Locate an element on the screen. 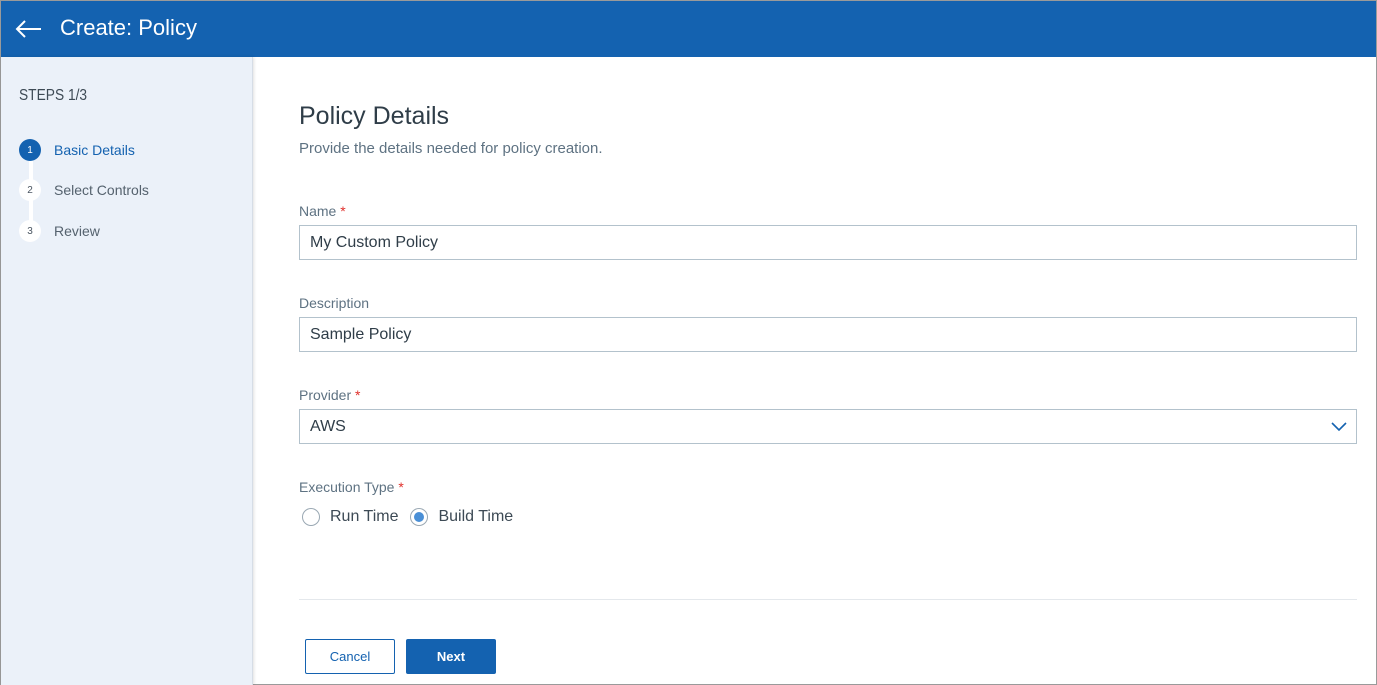 This screenshot has height=685, width=1377. step-label: Select Controls is located at coordinates (101, 190).